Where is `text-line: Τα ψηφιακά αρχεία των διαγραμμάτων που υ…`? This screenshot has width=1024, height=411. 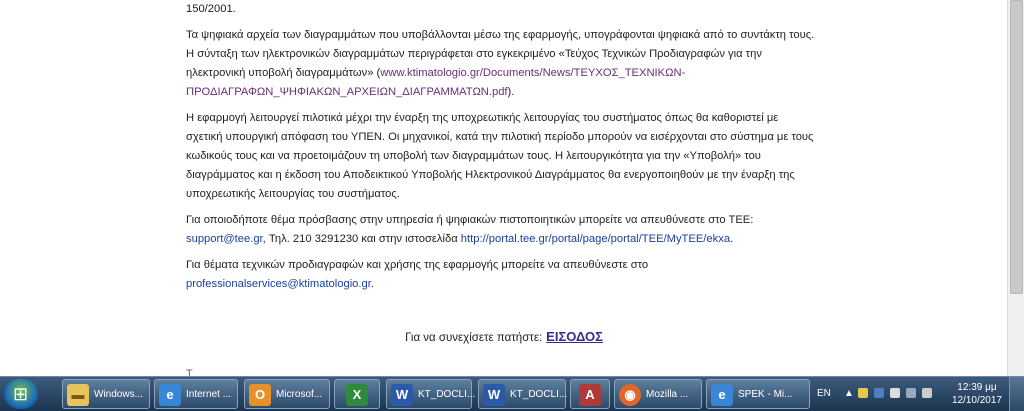 text-line: Τα ψηφιακά αρχεία των διαγραμμάτων που υ… is located at coordinates (500, 35).